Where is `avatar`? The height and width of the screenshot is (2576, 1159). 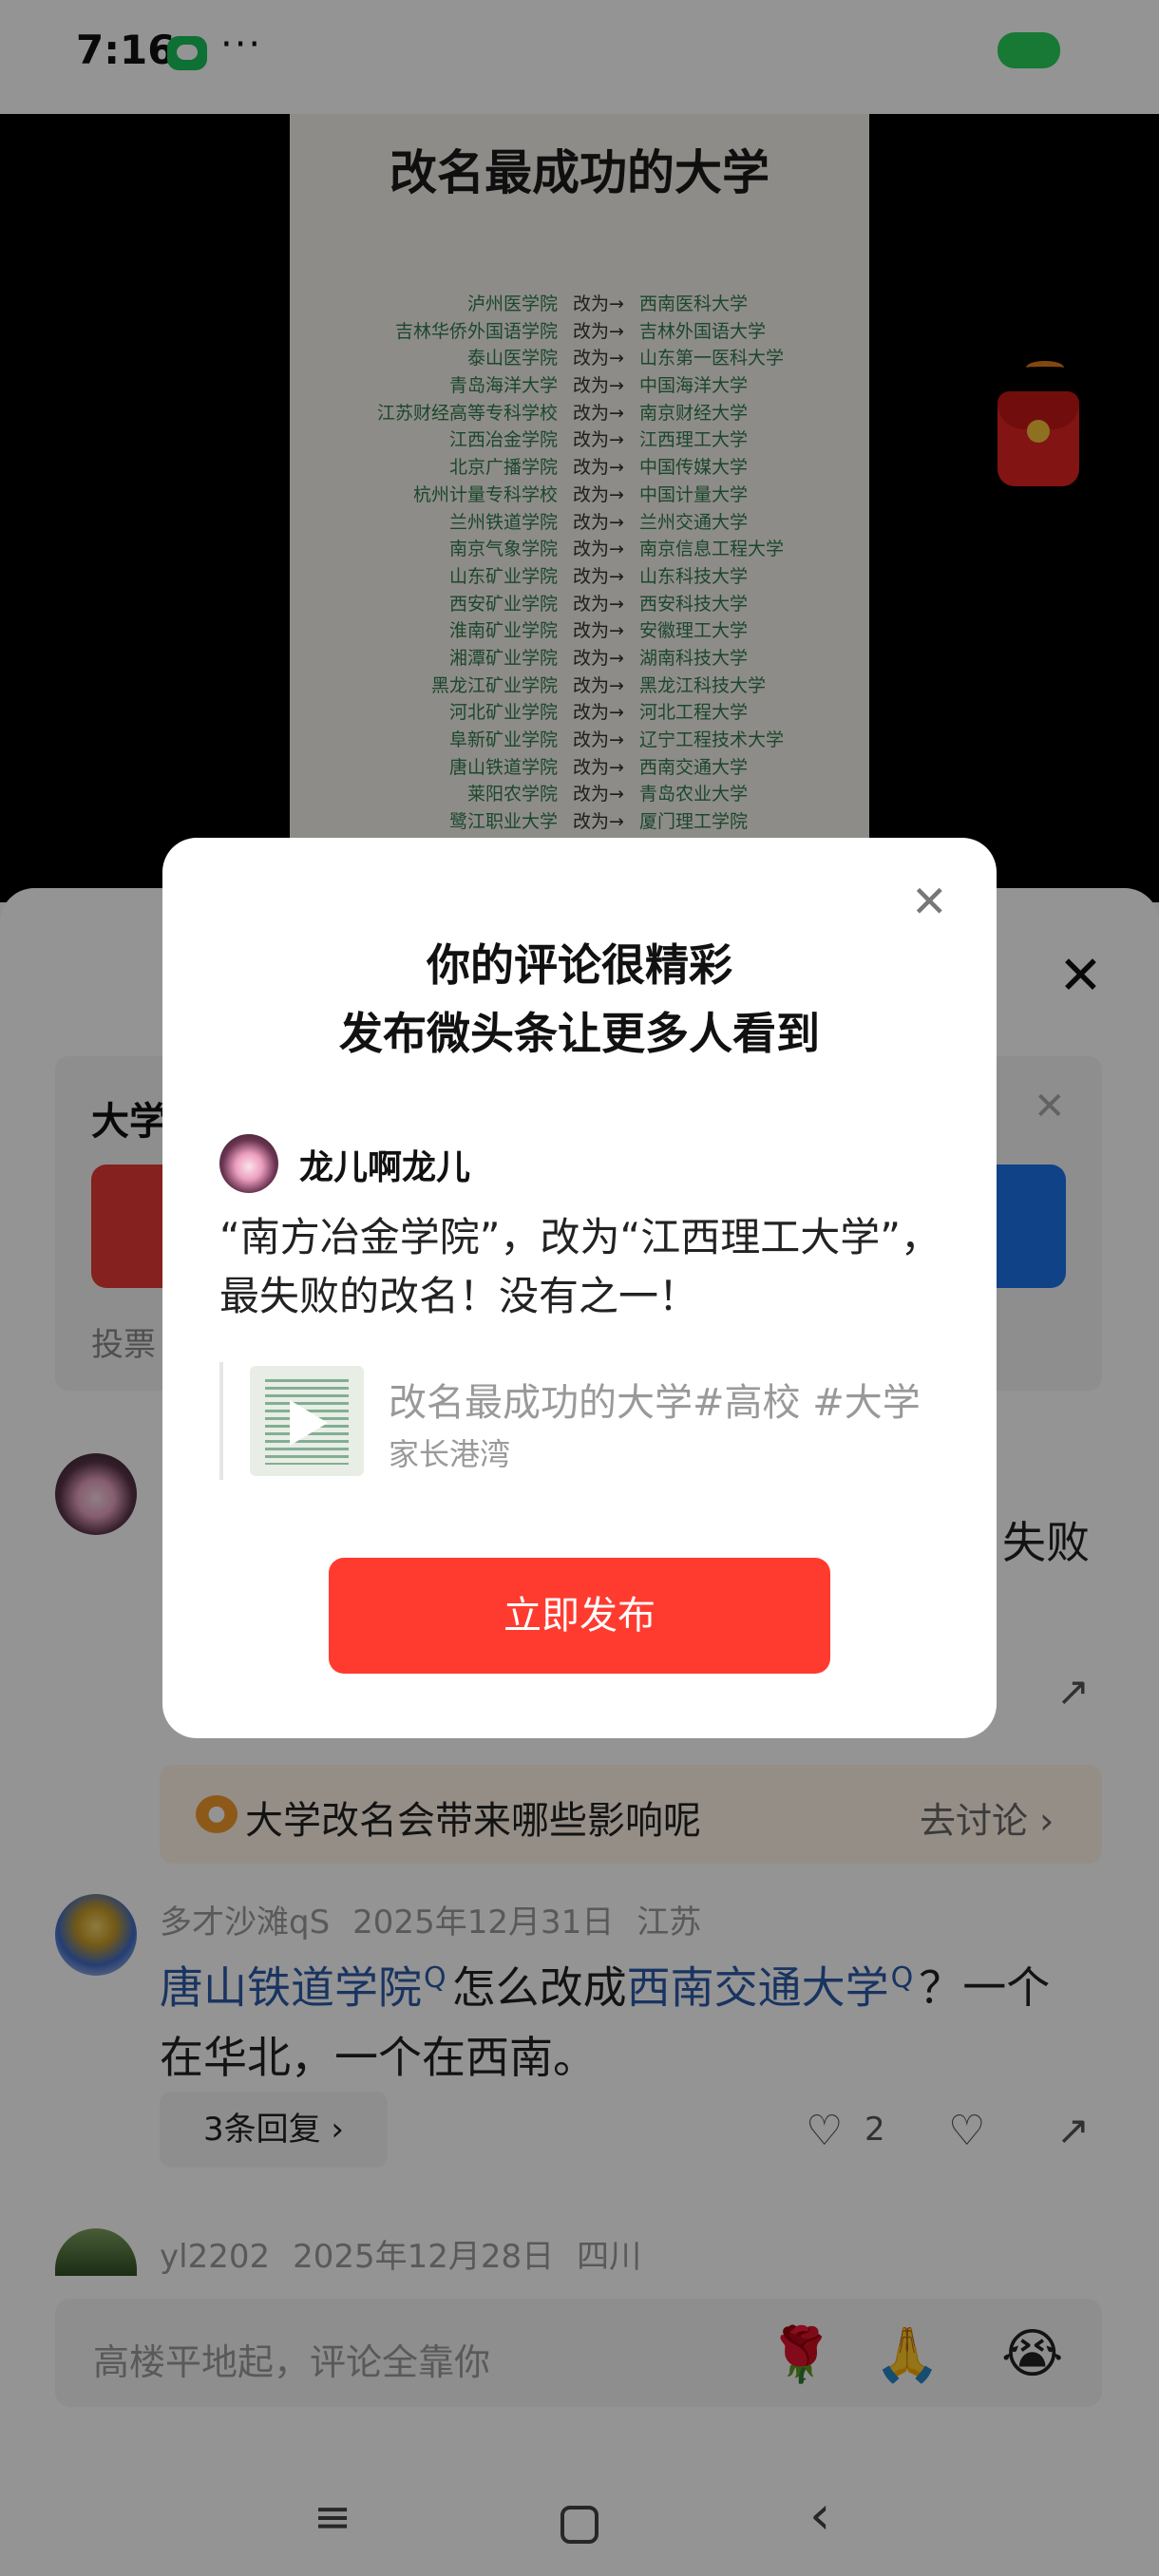 avatar is located at coordinates (248, 1163).